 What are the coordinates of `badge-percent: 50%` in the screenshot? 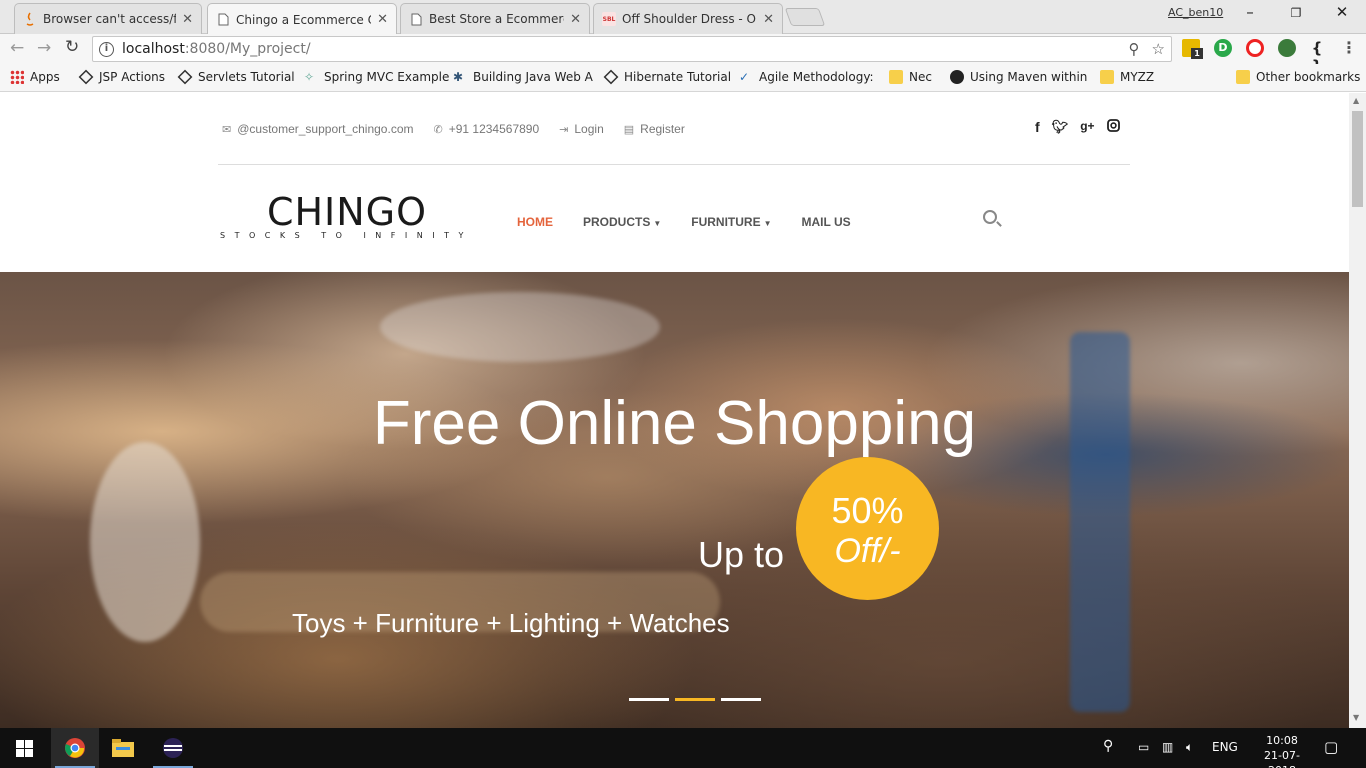 It's located at (867, 510).